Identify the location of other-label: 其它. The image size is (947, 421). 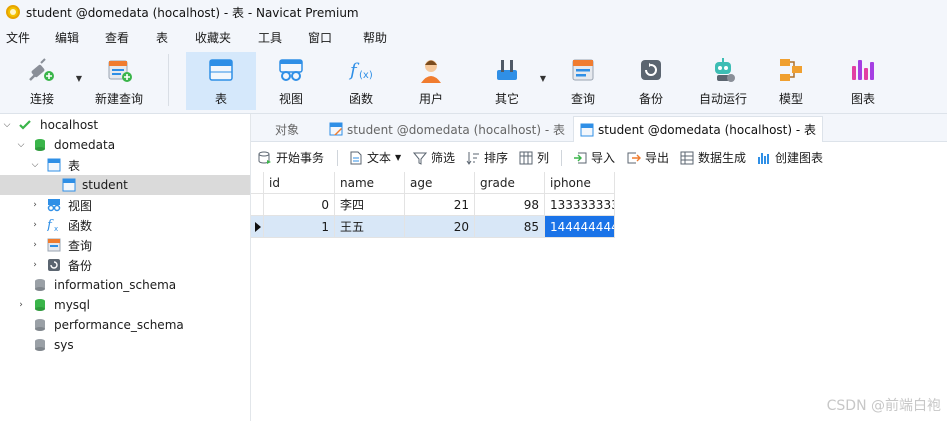
(506, 99).